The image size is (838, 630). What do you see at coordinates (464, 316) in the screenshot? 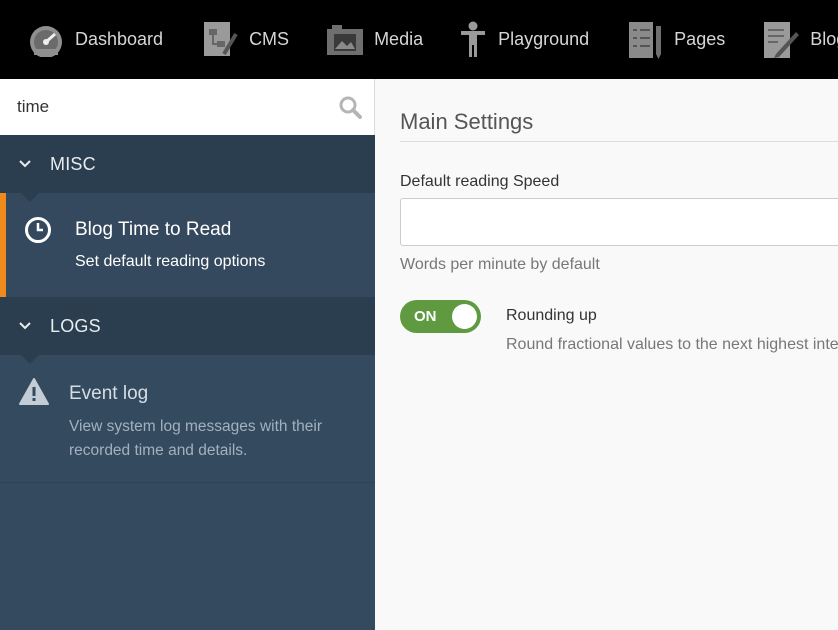
I see `toggle-knob` at bounding box center [464, 316].